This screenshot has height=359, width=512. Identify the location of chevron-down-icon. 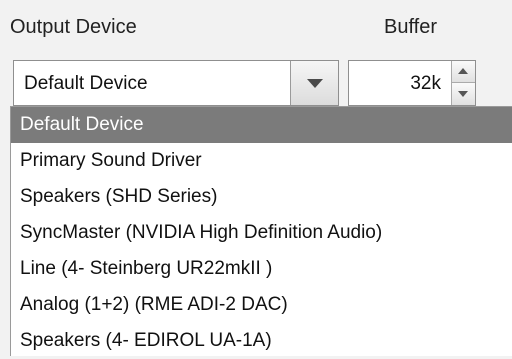
(315, 83).